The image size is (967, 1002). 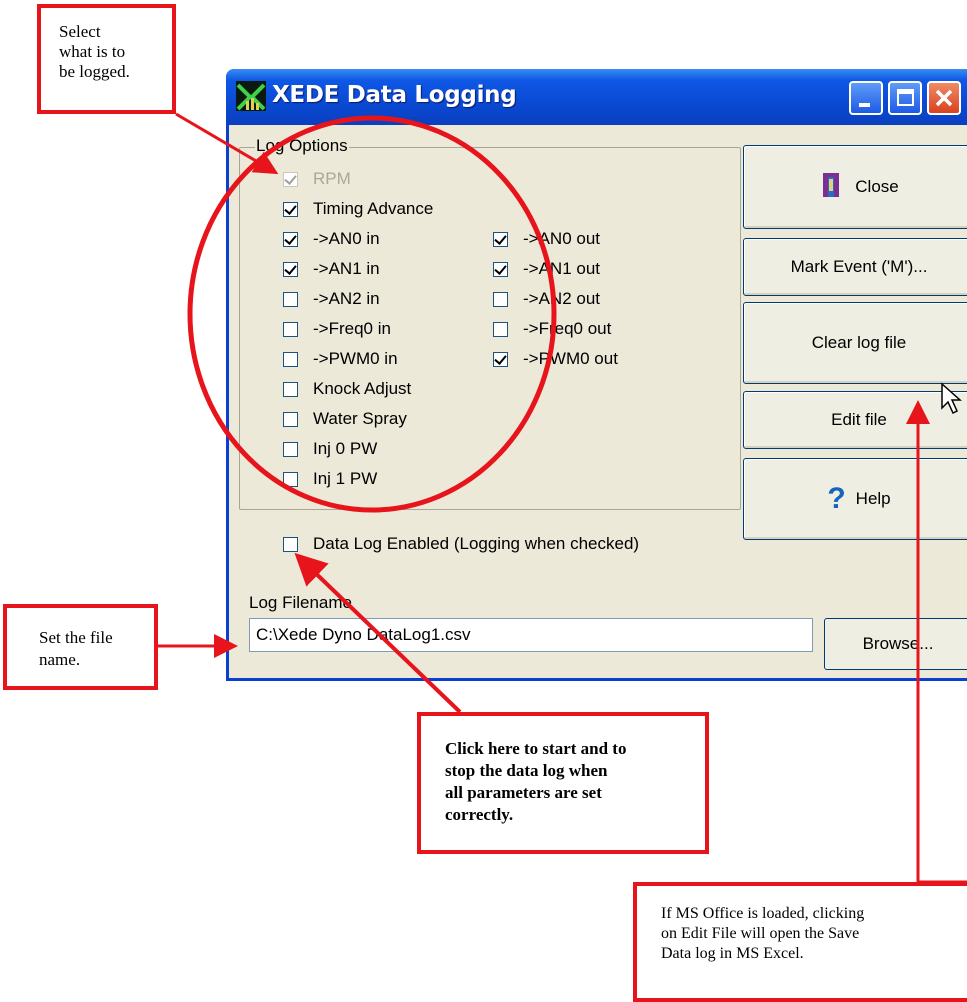 I want to click on option-an0-in: ->AN0 in, so click(x=331, y=239).